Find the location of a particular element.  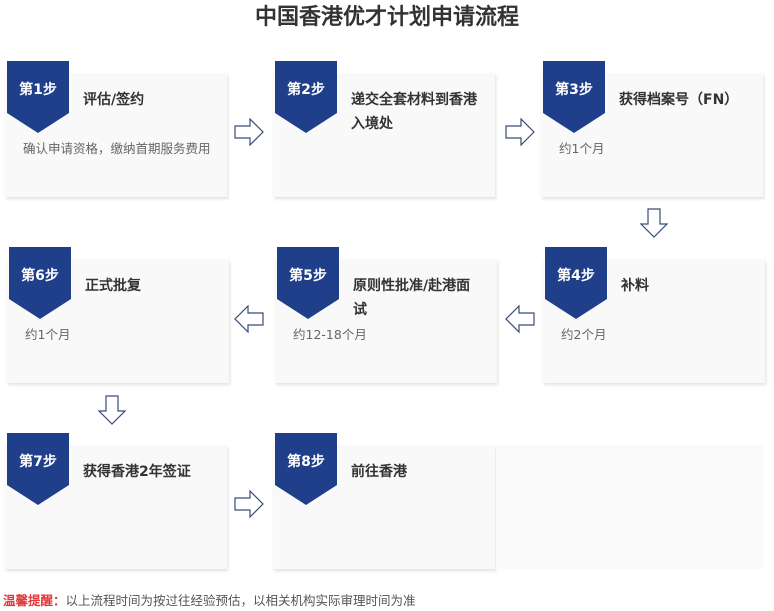

step-card-3: 第3步 获得档案号（FN） 约1个月 is located at coordinates (652, 129).